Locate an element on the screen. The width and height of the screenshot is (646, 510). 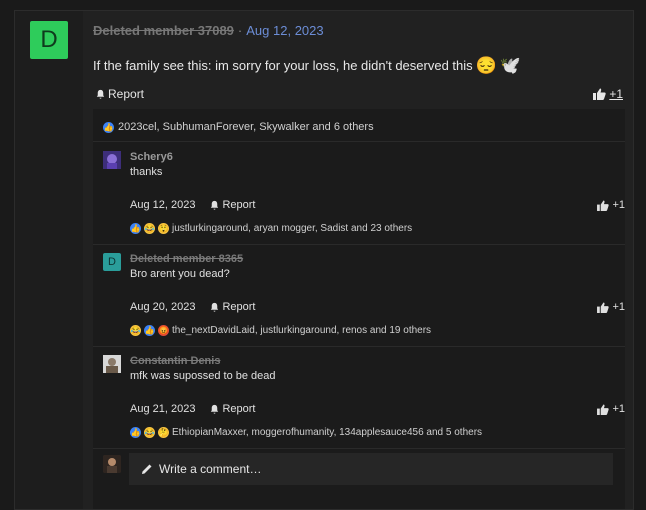
comment-author: Constantin Denis is located at coordinates (175, 361).